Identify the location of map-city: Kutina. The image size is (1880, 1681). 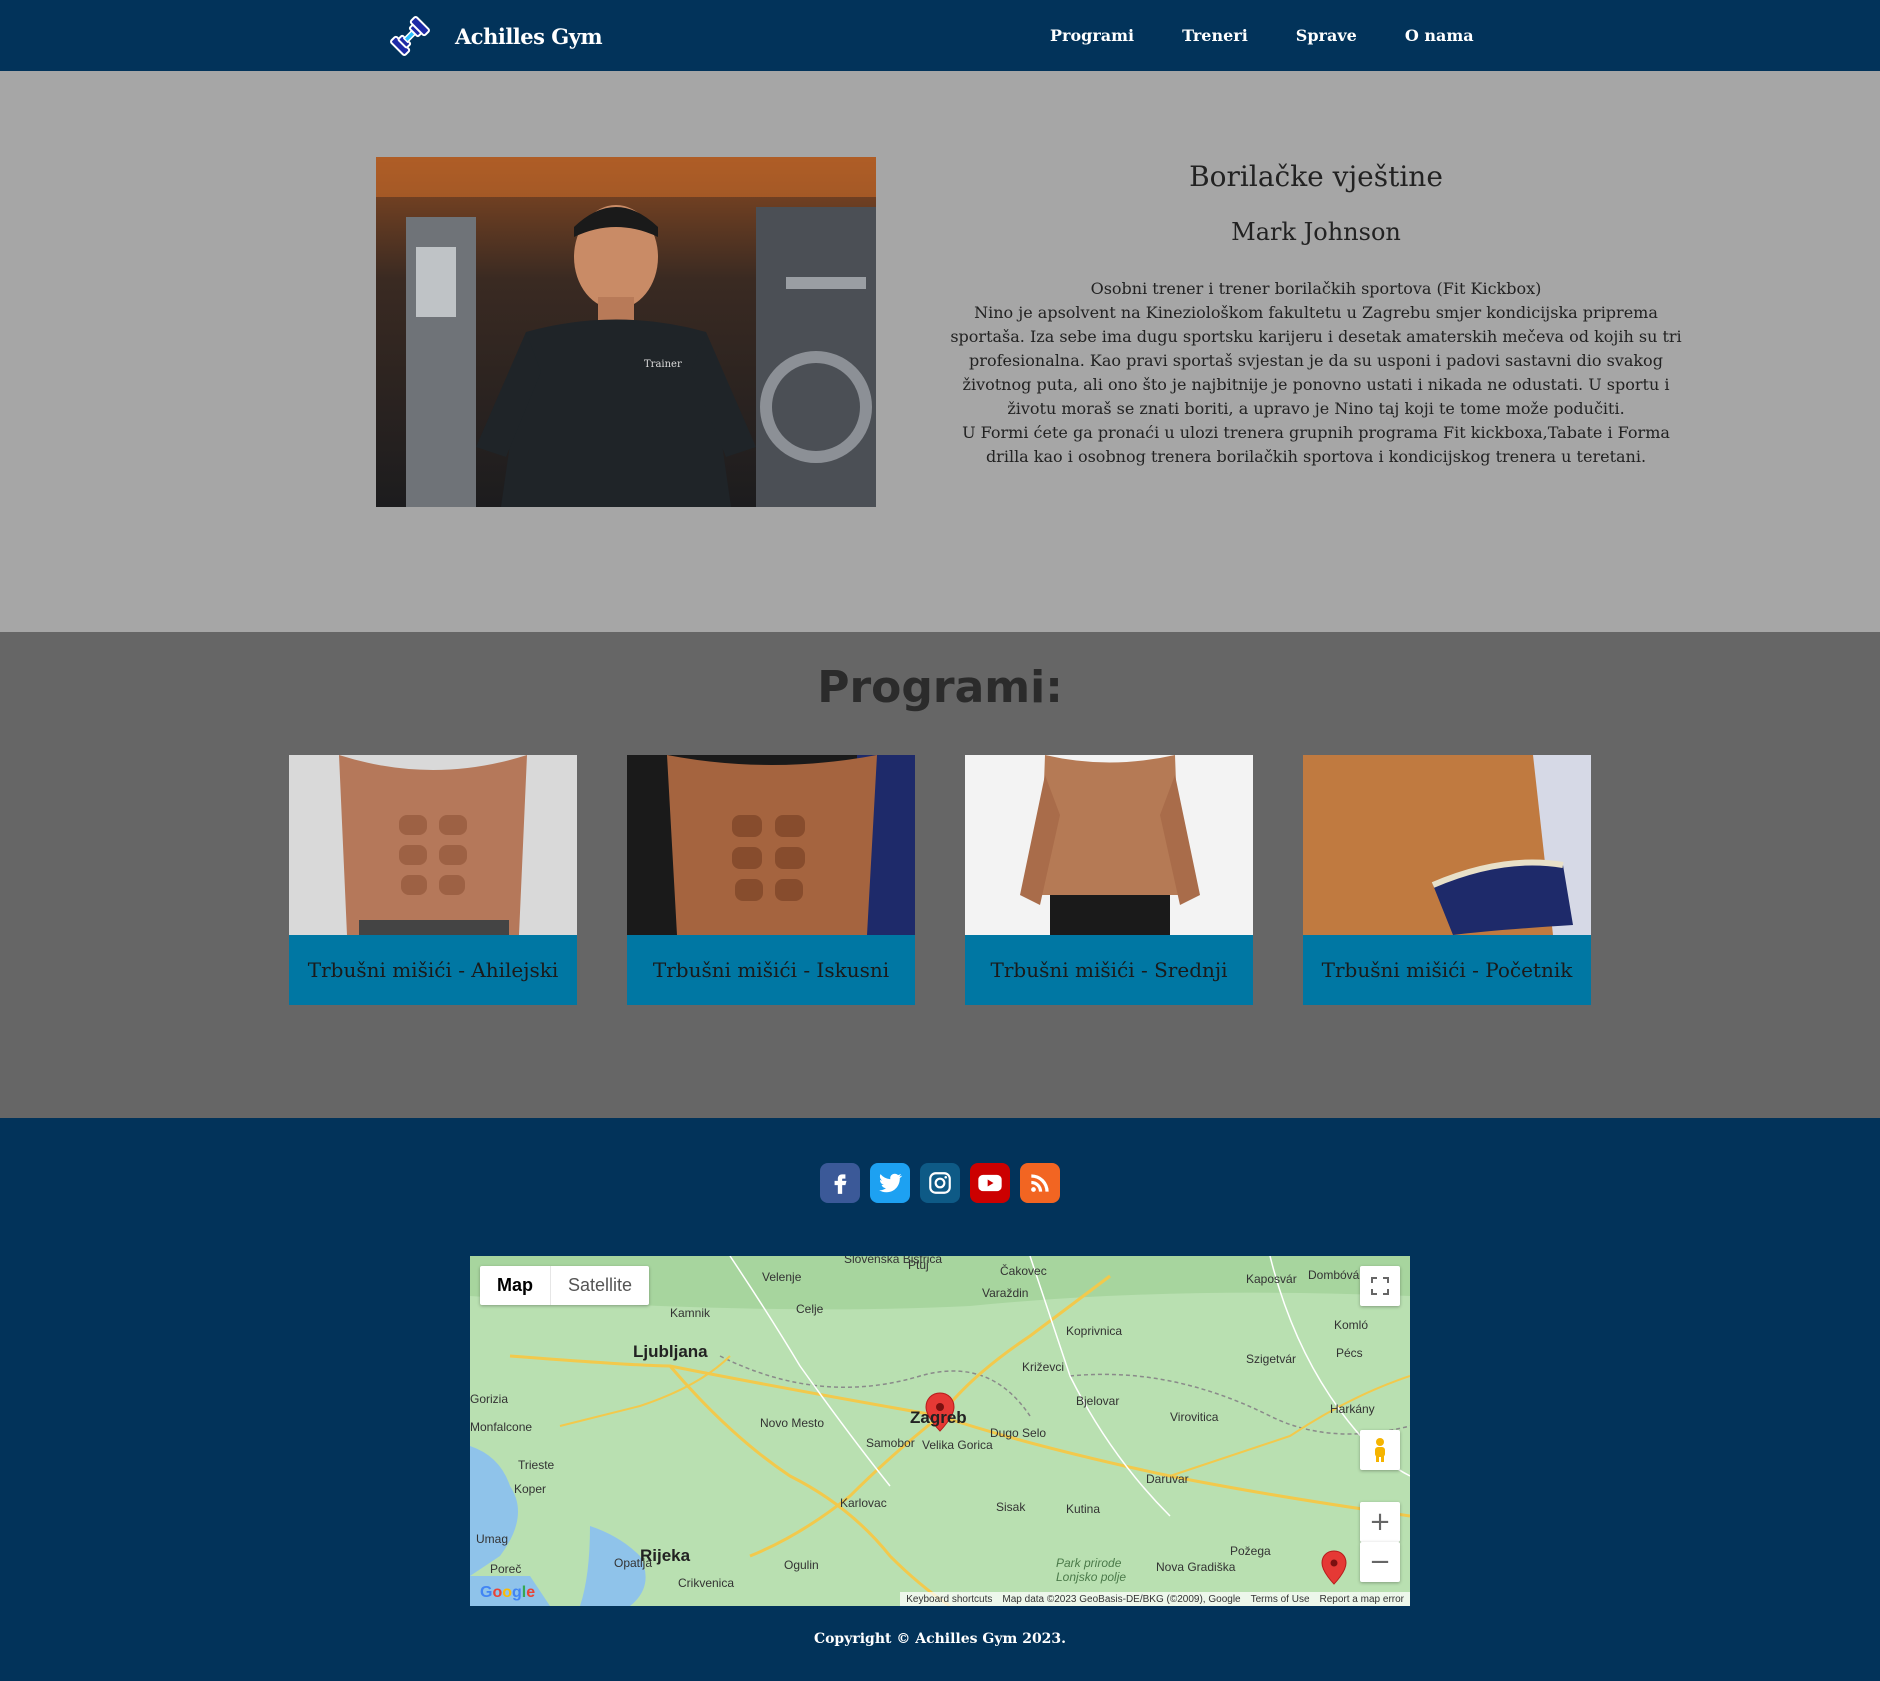
(1083, 1509).